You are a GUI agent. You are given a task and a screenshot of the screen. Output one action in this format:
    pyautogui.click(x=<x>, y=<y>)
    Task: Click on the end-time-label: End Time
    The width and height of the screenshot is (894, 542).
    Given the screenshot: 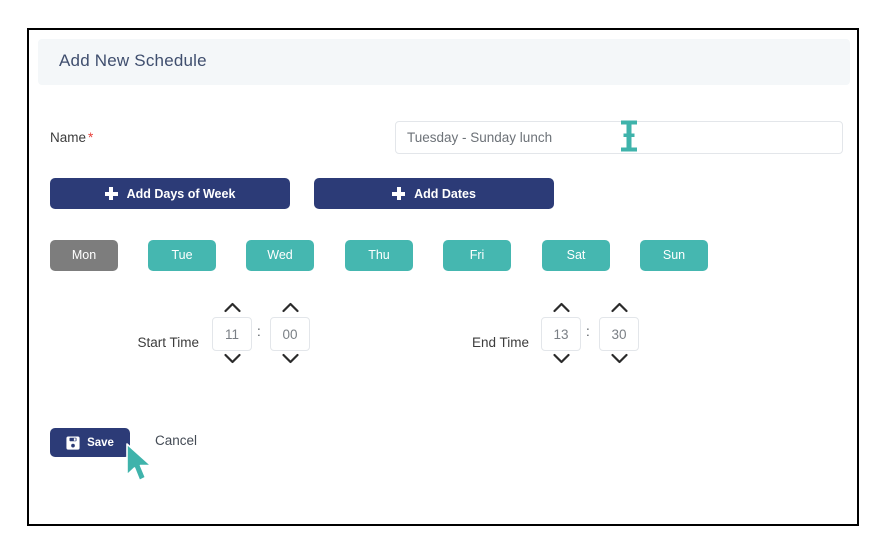 What is the action you would take?
    pyautogui.click(x=500, y=342)
    